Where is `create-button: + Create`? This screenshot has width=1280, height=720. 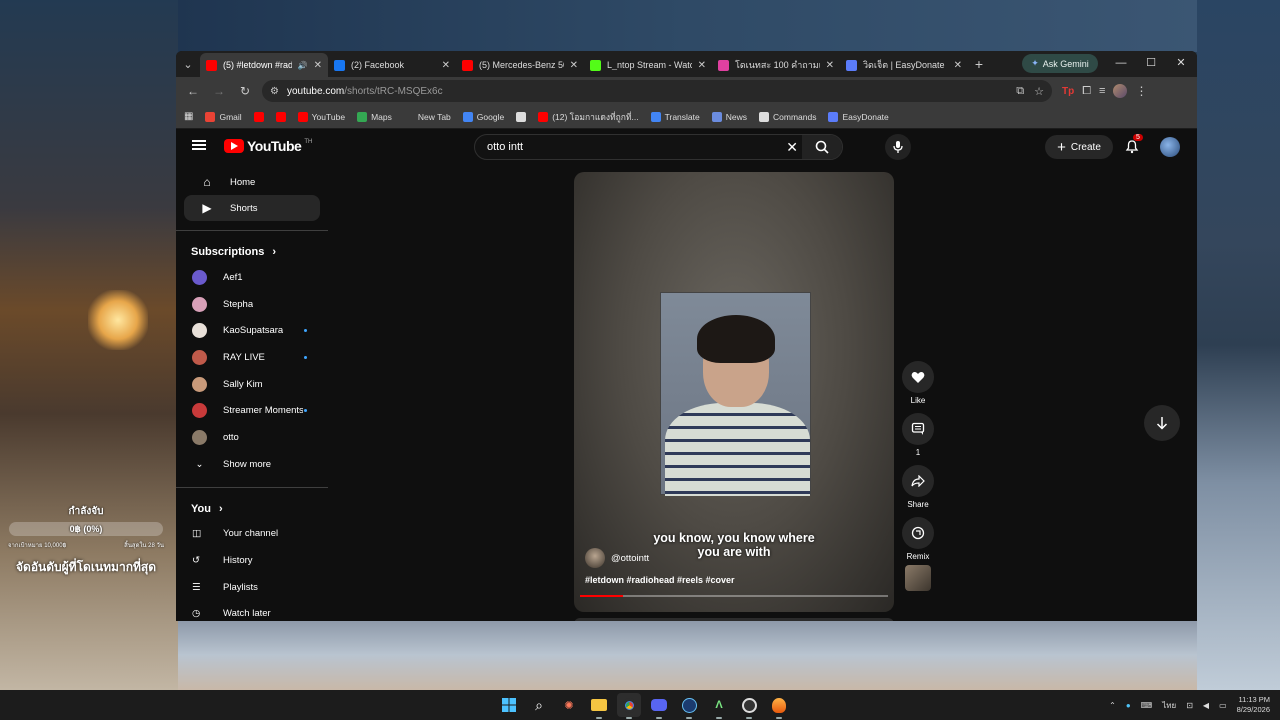
create-button: + Create is located at coordinates (1079, 147).